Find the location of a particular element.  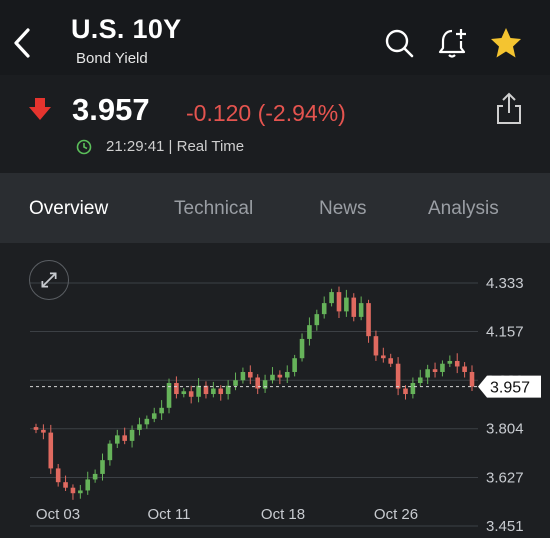

x-tick-label: Oct 03 is located at coordinates (58, 514).